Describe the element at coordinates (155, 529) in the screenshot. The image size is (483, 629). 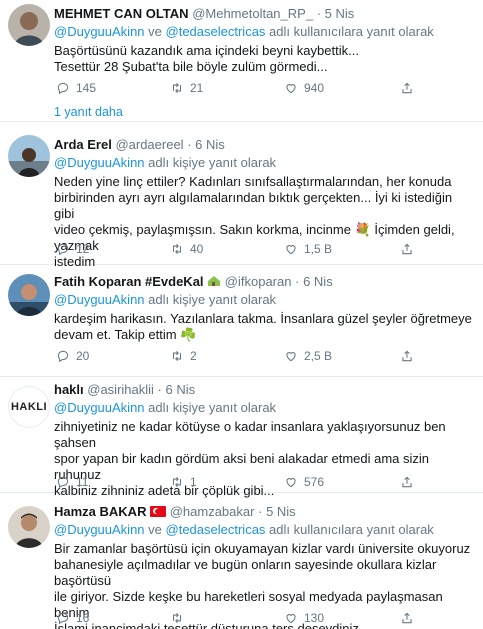
I see `mention-joiner: ve` at that location.